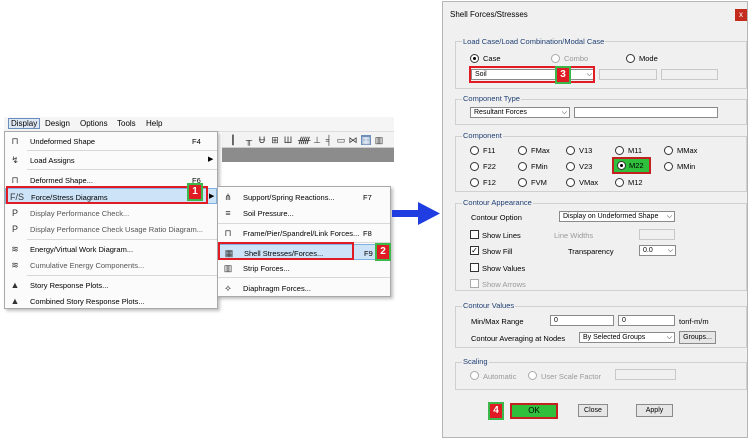  What do you see at coordinates (576, 58) in the screenshot?
I see `combo-radio-label: Combo` at bounding box center [576, 58].